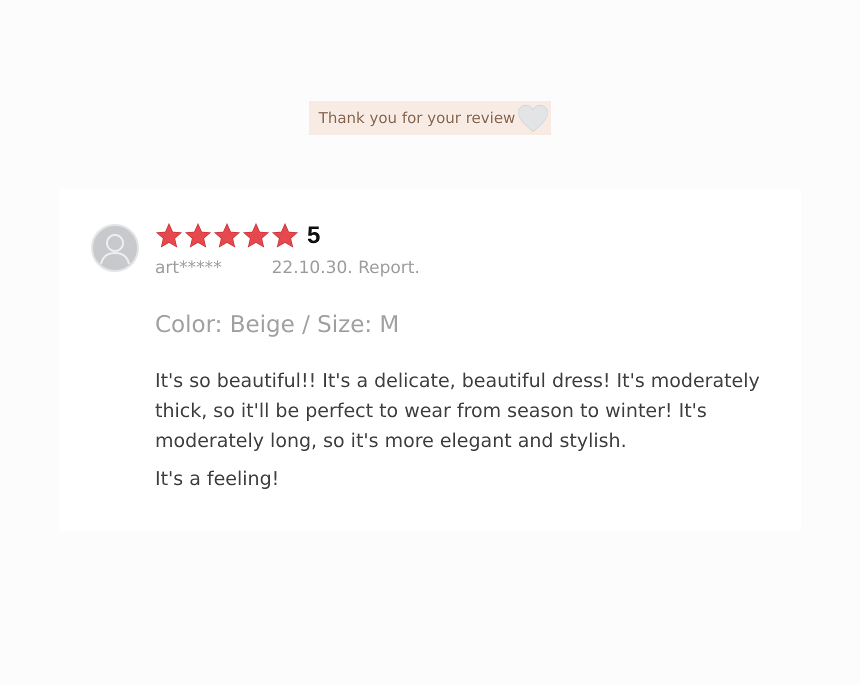 The width and height of the screenshot is (860, 685). I want to click on rating-number: 5, so click(313, 236).